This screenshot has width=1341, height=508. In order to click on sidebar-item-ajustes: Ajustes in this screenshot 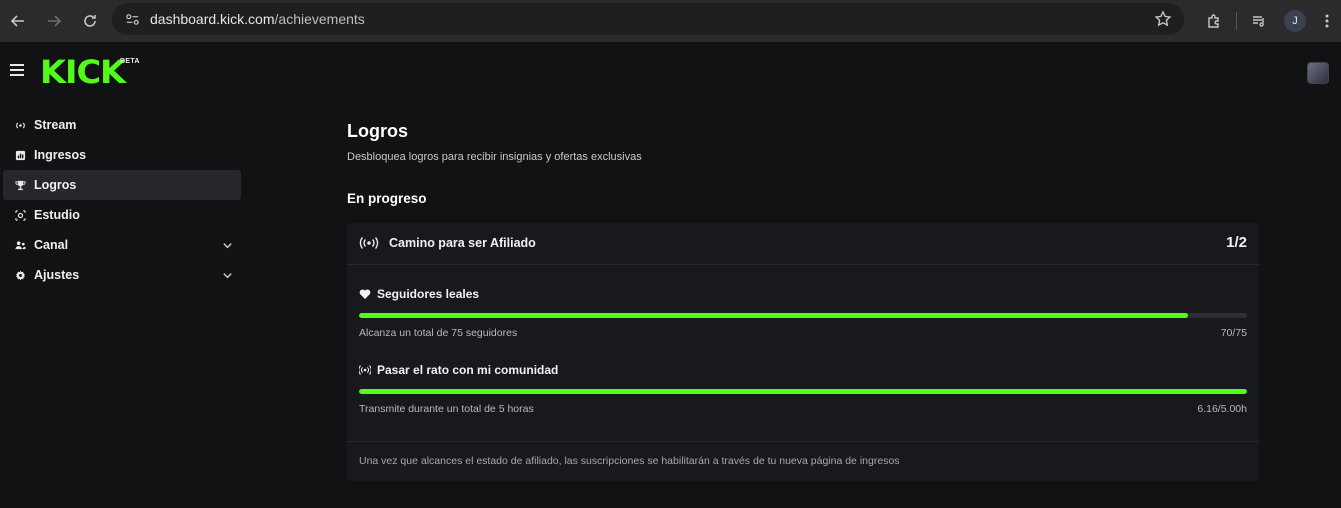, I will do `click(122, 275)`.